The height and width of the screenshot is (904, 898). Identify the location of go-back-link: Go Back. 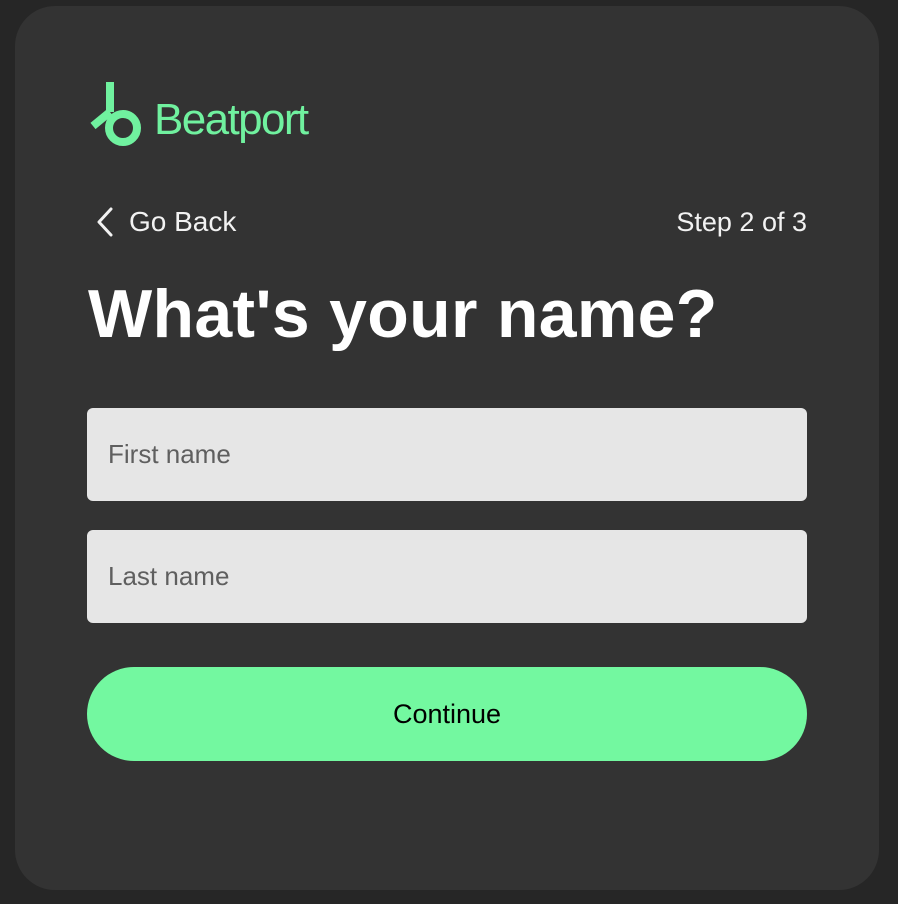
(165, 222).